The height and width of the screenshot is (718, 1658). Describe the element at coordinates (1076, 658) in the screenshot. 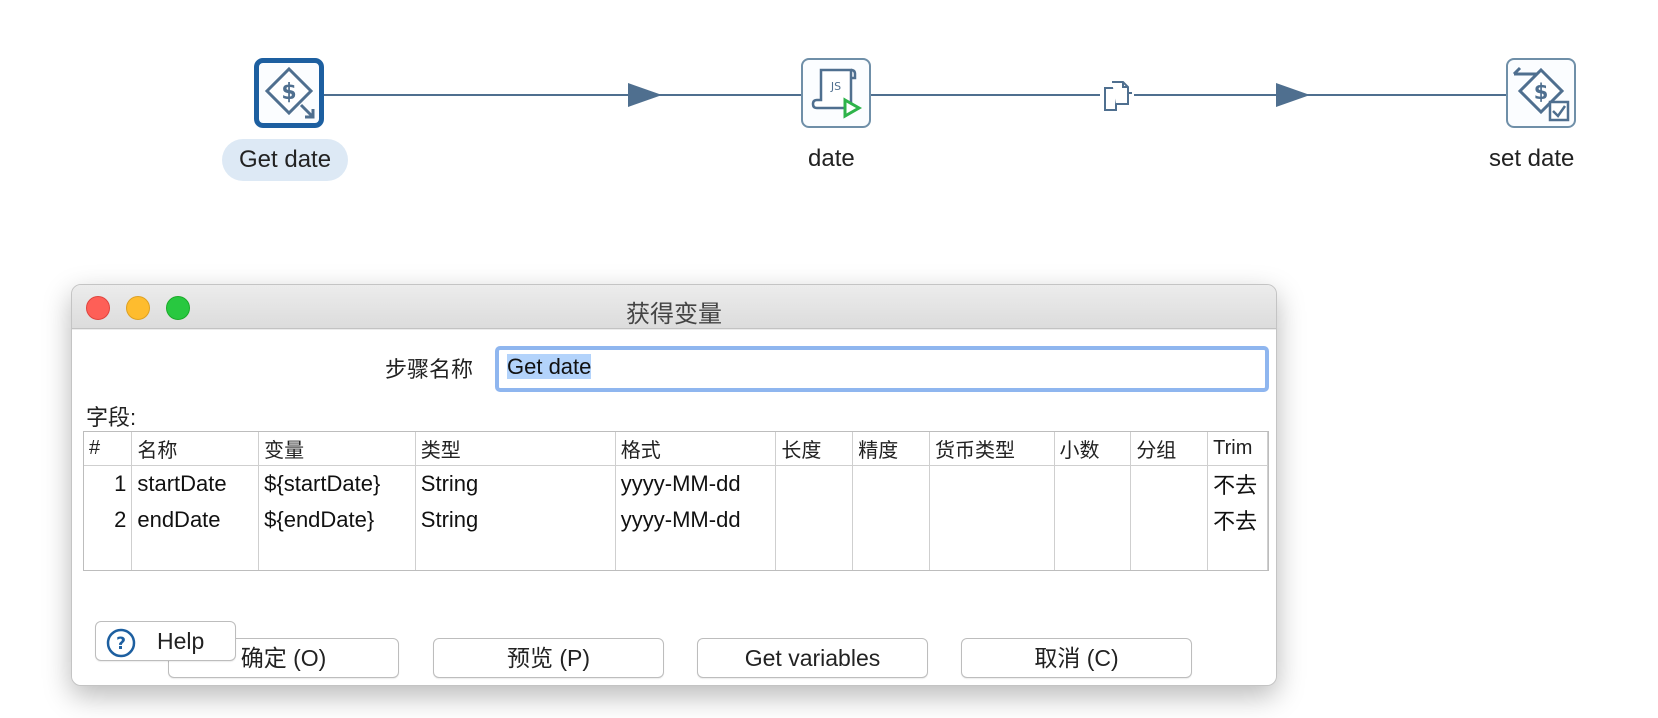

I see `cancel-button: 取消 (C)` at that location.